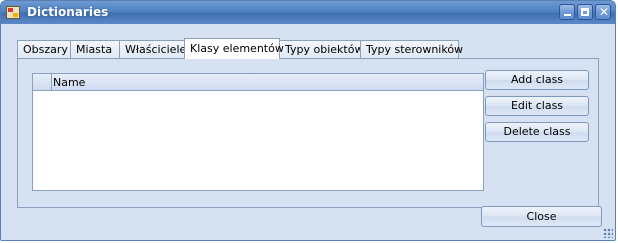 The height and width of the screenshot is (243, 618). I want to click on app-icon, so click(13, 12).